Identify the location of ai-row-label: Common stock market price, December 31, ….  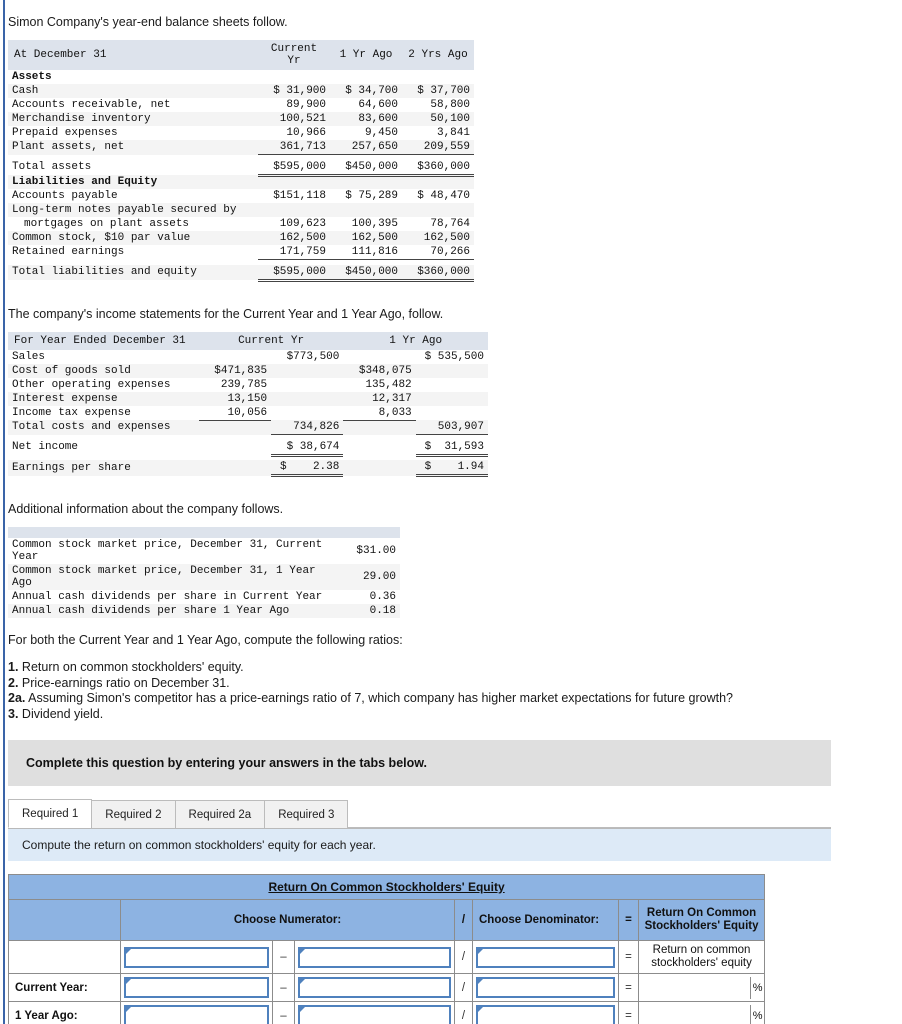
(164, 577).